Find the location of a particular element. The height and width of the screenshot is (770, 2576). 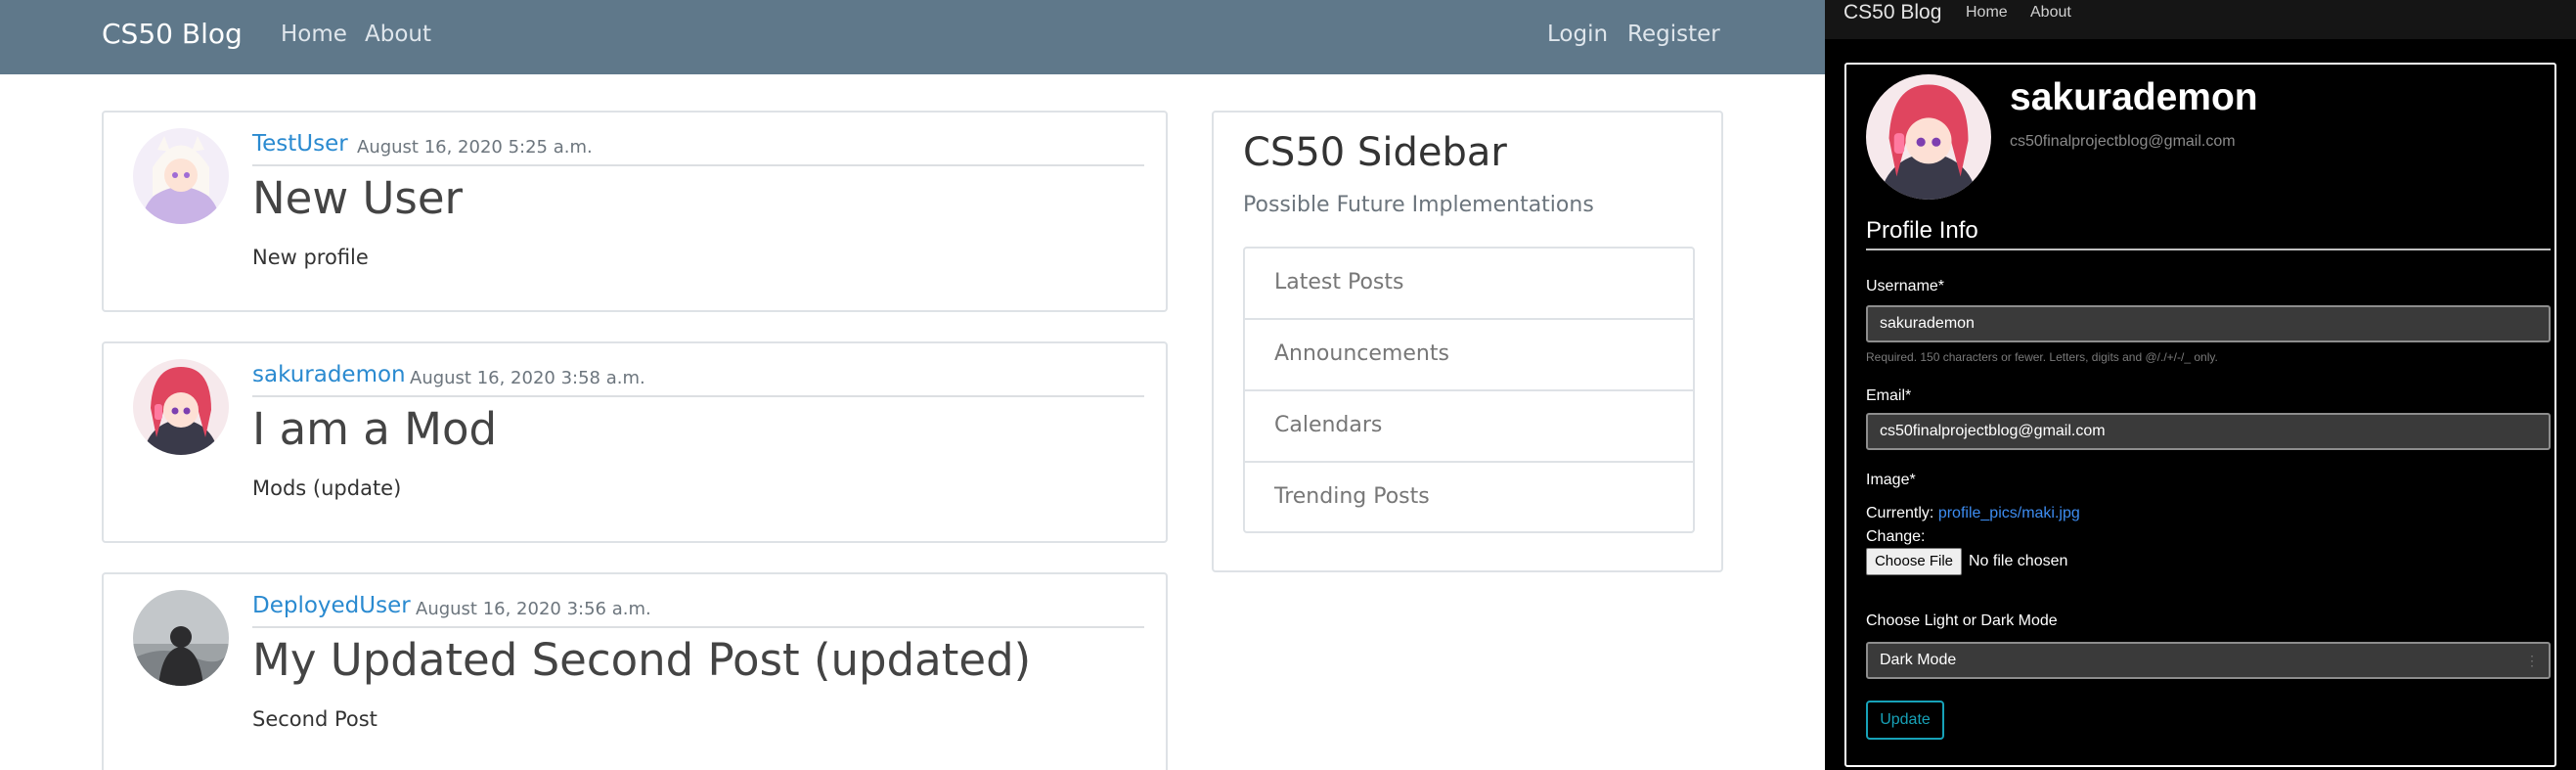

username-field: sakurademon is located at coordinates (2208, 323).